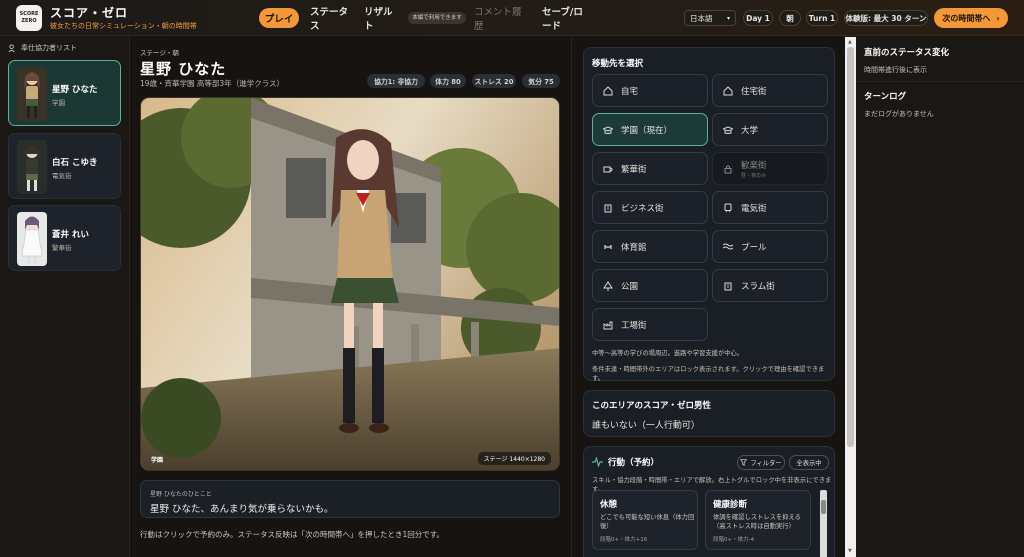 This screenshot has width=1024, height=557. I want to click on tree-icon, so click(608, 285).